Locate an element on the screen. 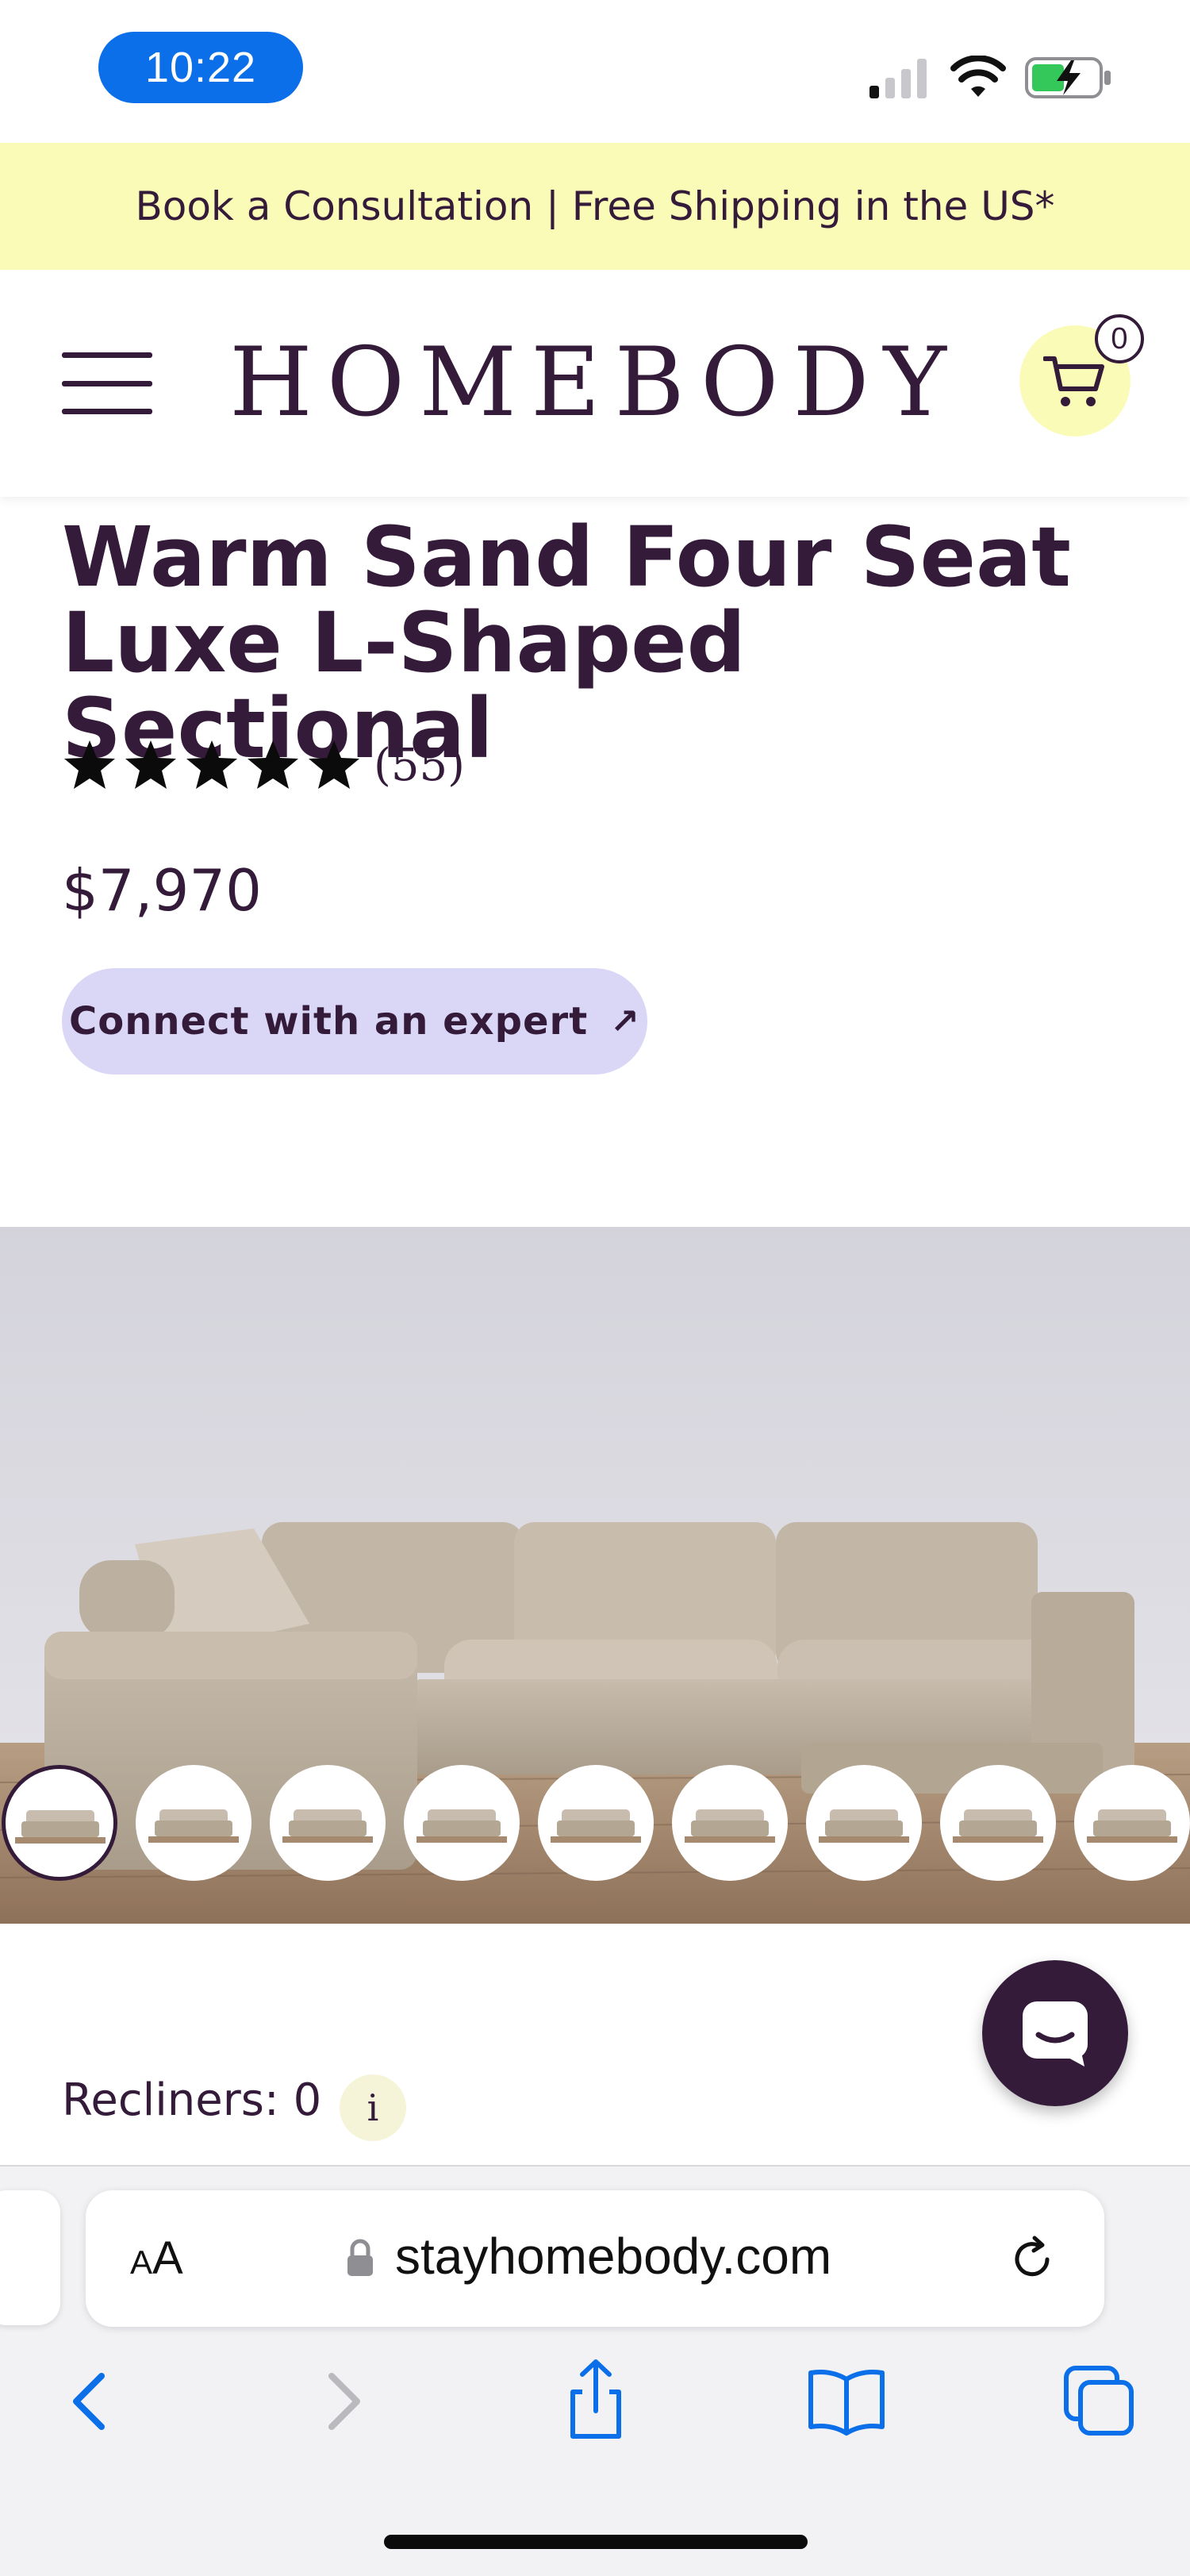  external-arrow-icon: ↗ is located at coordinates (625, 1021).